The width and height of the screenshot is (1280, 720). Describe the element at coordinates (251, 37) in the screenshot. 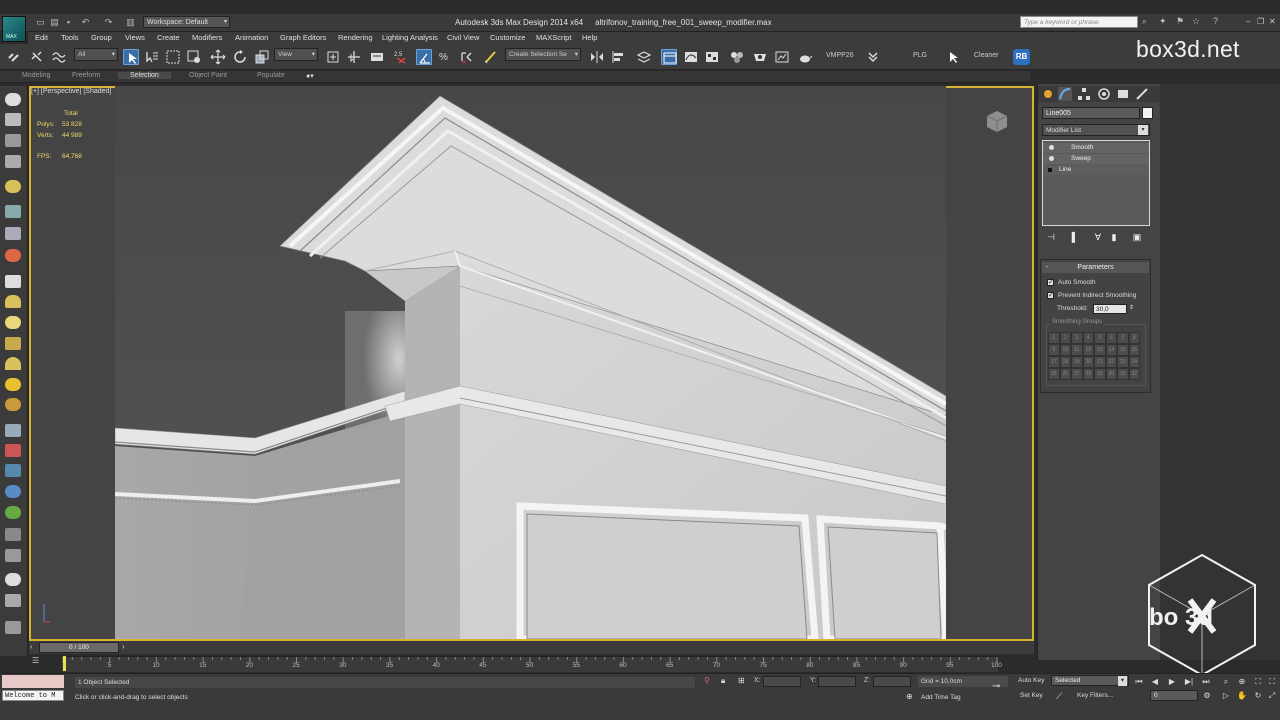

I see `menu-animation: Animation` at that location.